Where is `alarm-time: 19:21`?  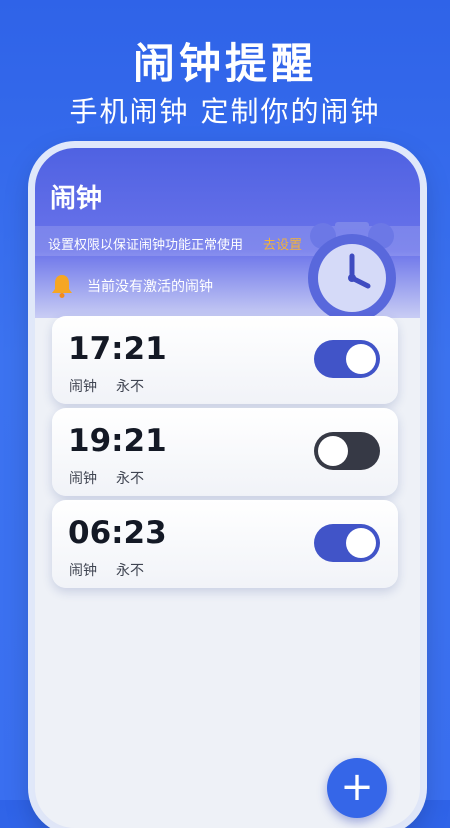 alarm-time: 19:21 is located at coordinates (117, 441).